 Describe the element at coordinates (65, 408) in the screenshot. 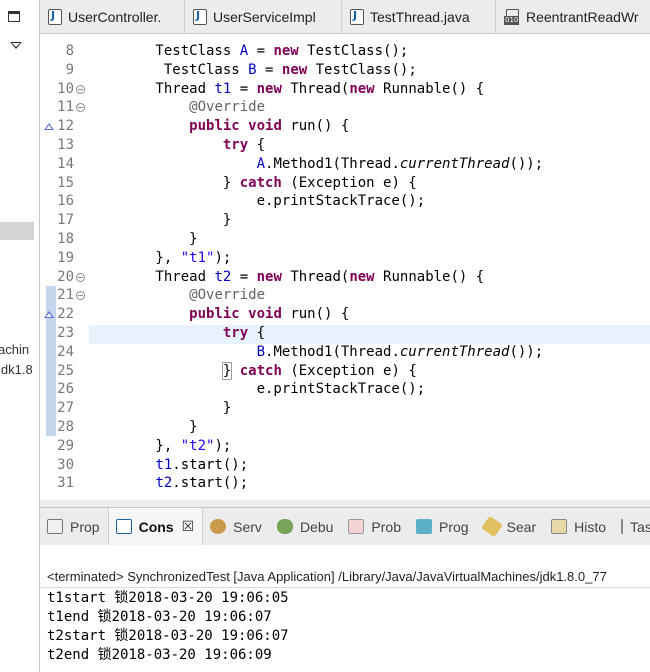

I see `line-number: 27` at that location.